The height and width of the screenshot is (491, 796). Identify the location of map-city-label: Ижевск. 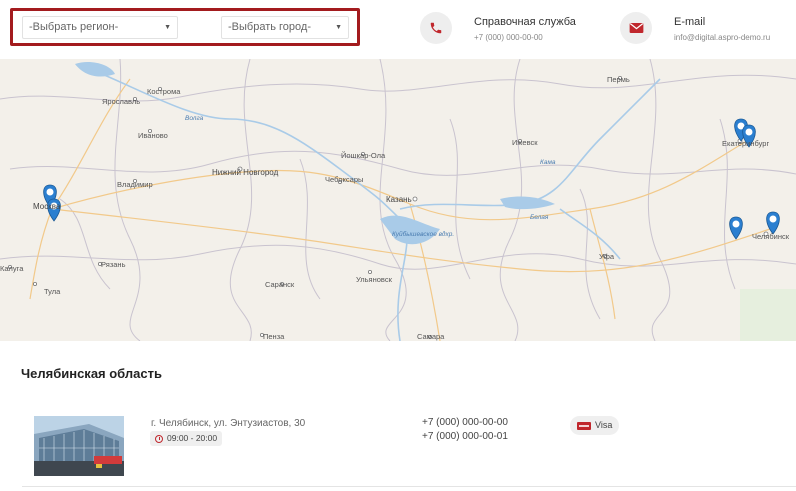
(525, 142).